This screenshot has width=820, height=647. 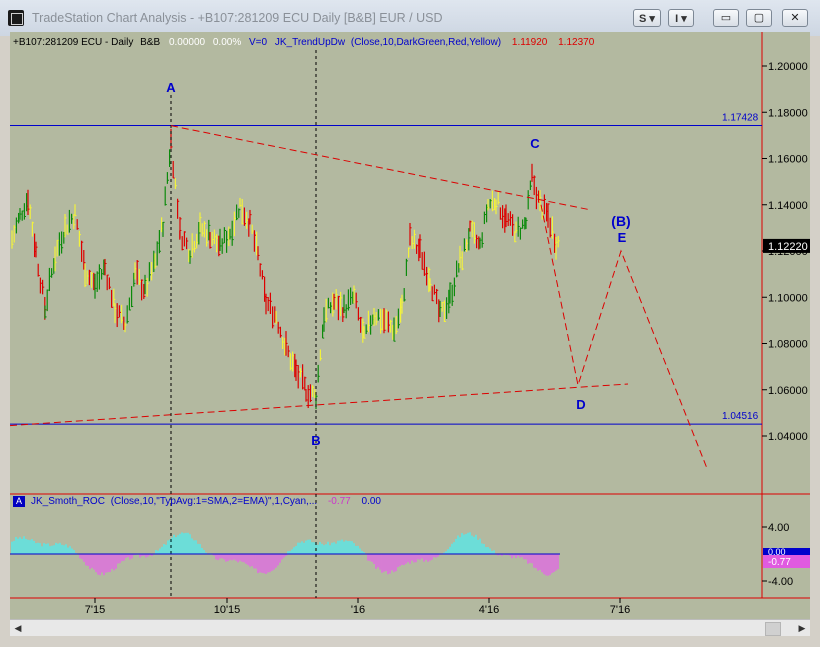 What do you see at coordinates (779, 562) in the screenshot?
I see `roc-current-label: -0.77` at bounding box center [779, 562].